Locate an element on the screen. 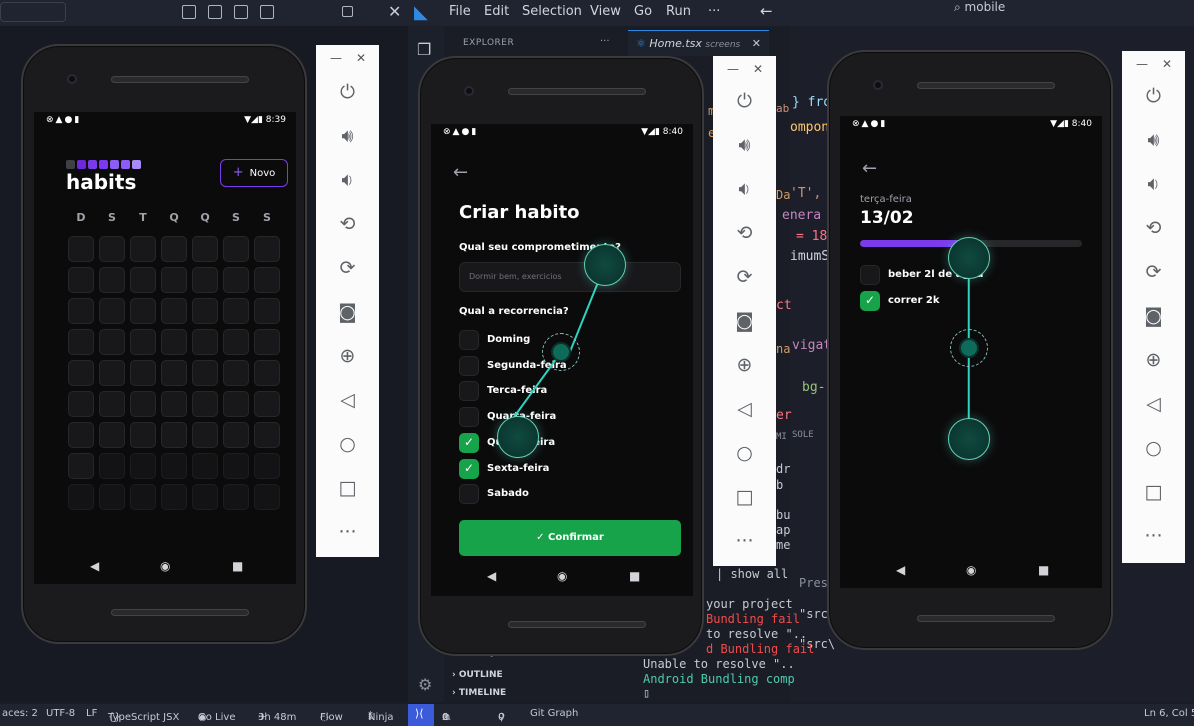 The height and width of the screenshot is (726, 1194). editor-tab-home: ⚛ Home.tsx screens ✕ is located at coordinates (698, 43).